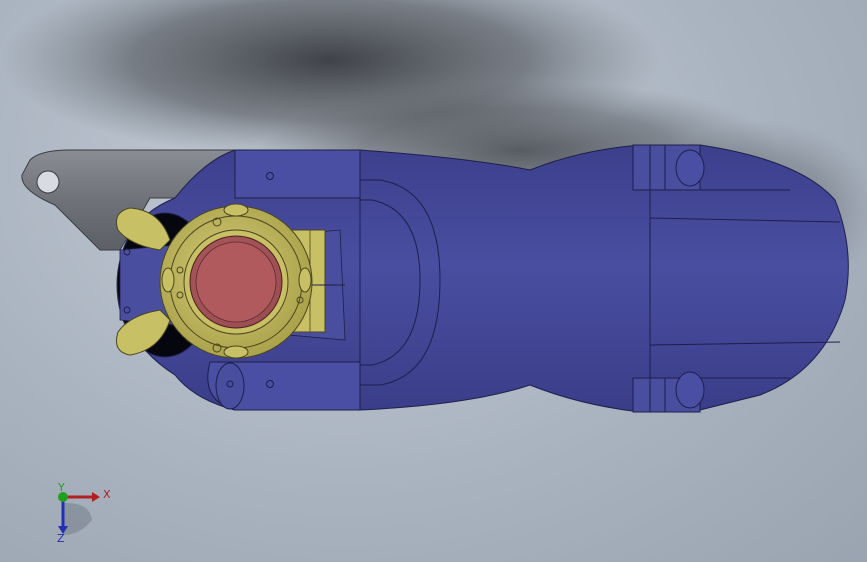 Image resolution: width=867 pixels, height=562 pixels. Describe the element at coordinates (48, 182) in the screenshot. I see `handle-hole` at that location.